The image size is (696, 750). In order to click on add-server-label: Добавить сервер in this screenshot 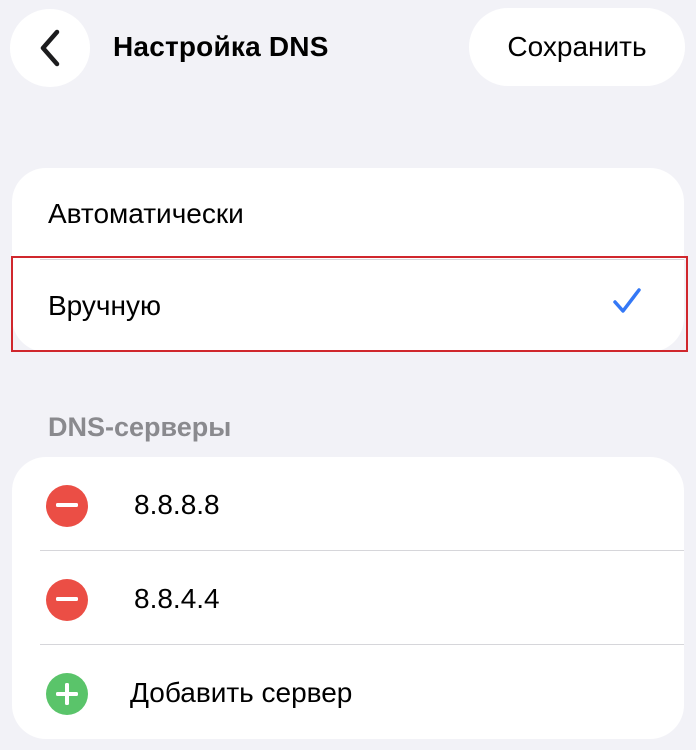, I will do `click(241, 692)`.